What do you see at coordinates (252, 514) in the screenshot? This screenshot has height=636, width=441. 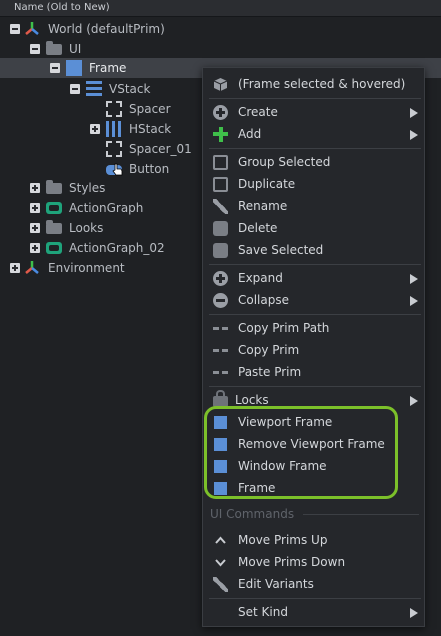 I see `section-title-ui-commands: UI Commands` at bounding box center [252, 514].